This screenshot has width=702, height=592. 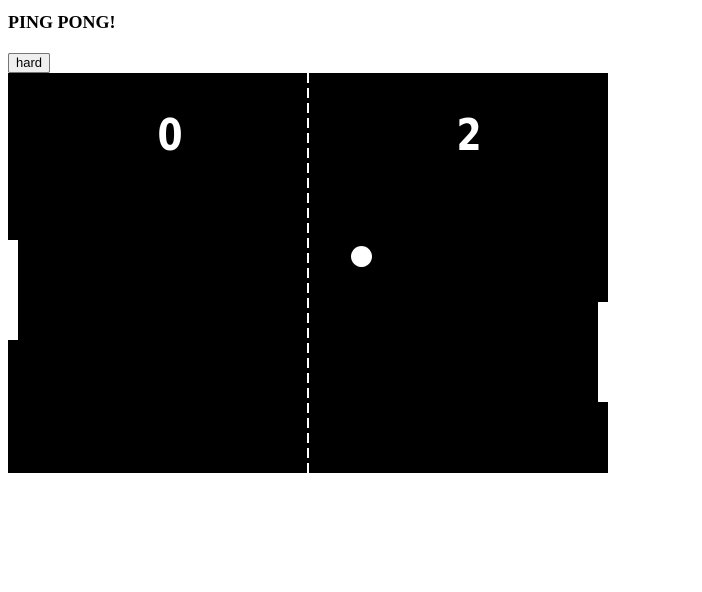 What do you see at coordinates (469, 135) in the screenshot?
I see `right-player-score: 2` at bounding box center [469, 135].